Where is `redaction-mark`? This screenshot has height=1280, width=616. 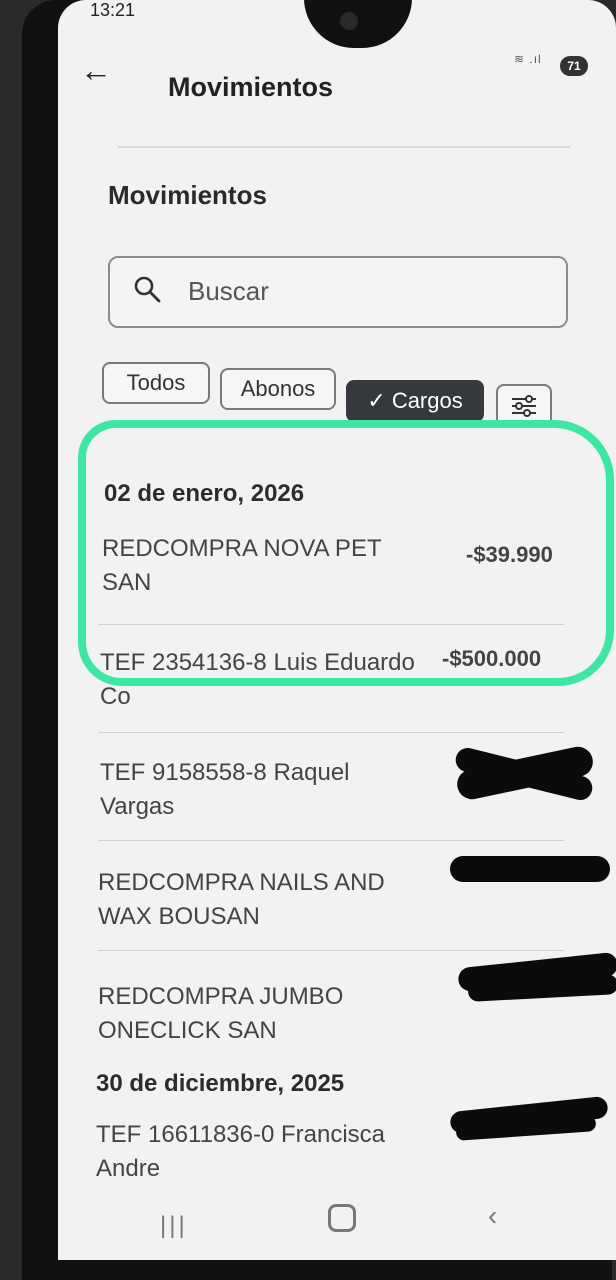
redaction-mark is located at coordinates (530, 869).